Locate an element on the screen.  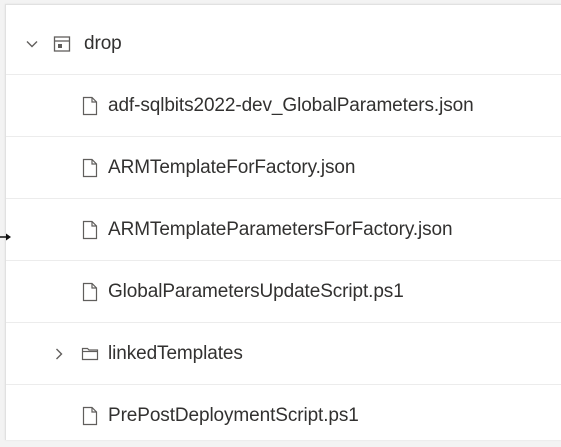
tree-row-file: GlobalParametersUpdateScript.ps1 is located at coordinates (283, 292).